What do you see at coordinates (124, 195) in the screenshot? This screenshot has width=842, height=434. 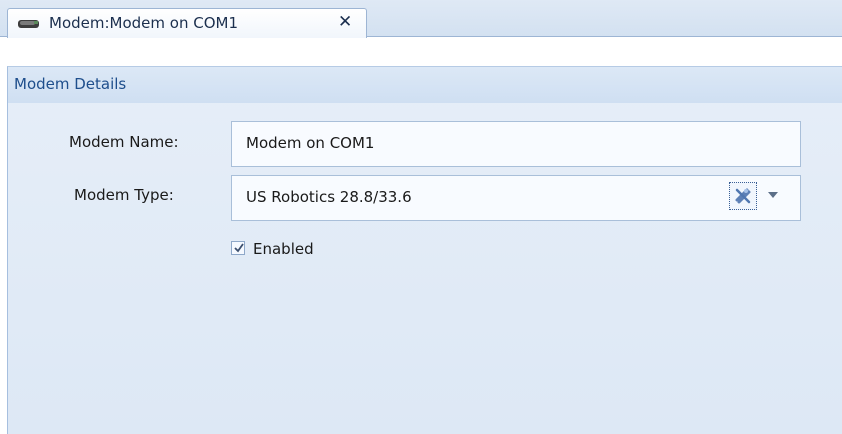 I see `modem-type-label: Modem Type:` at bounding box center [124, 195].